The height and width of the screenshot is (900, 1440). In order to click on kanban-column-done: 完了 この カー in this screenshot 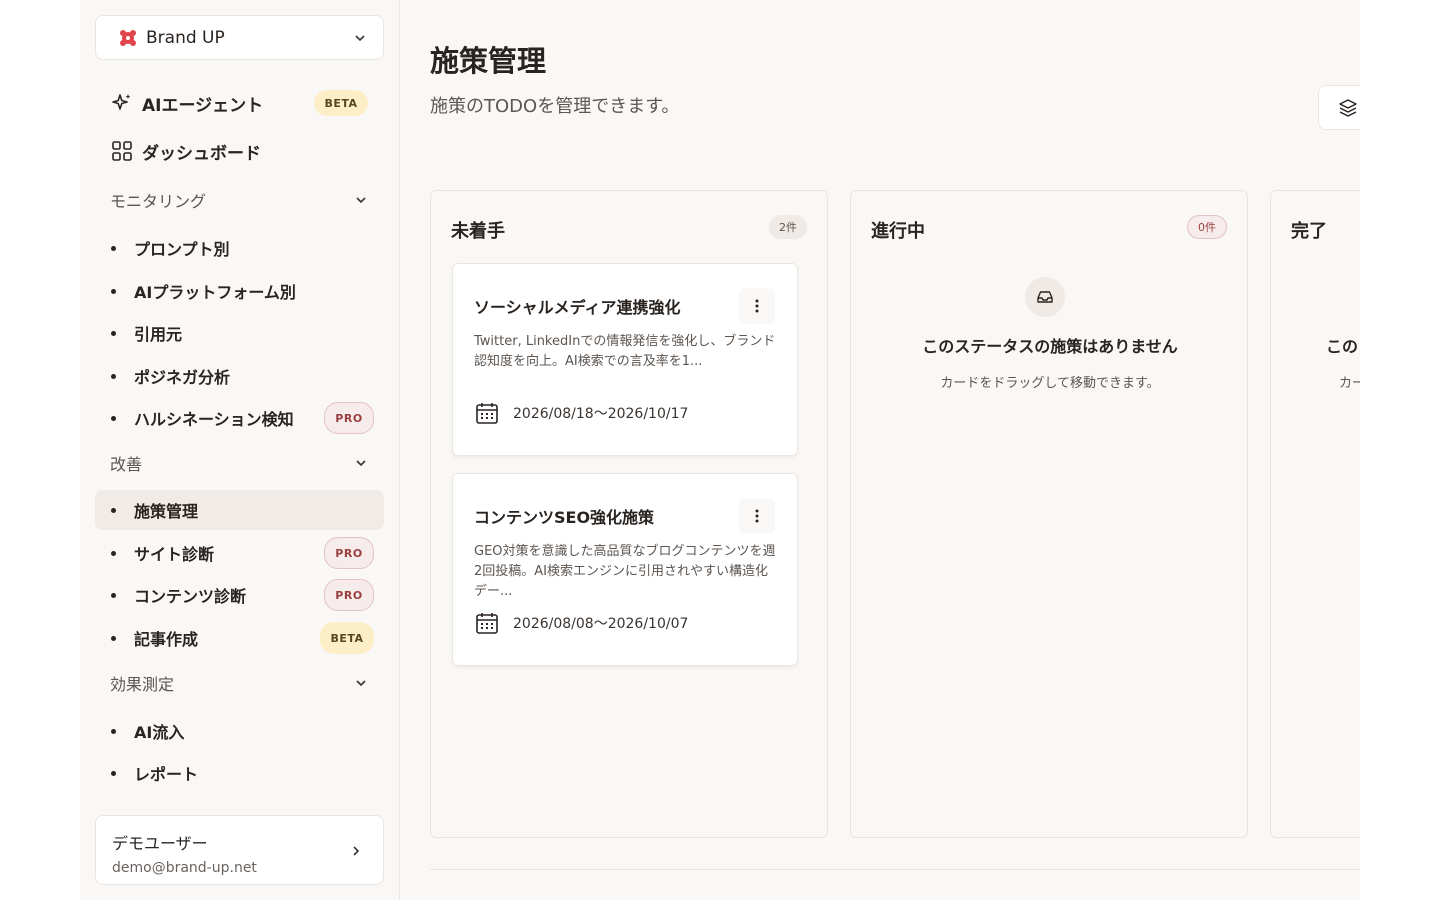, I will do `click(1315, 514)`.